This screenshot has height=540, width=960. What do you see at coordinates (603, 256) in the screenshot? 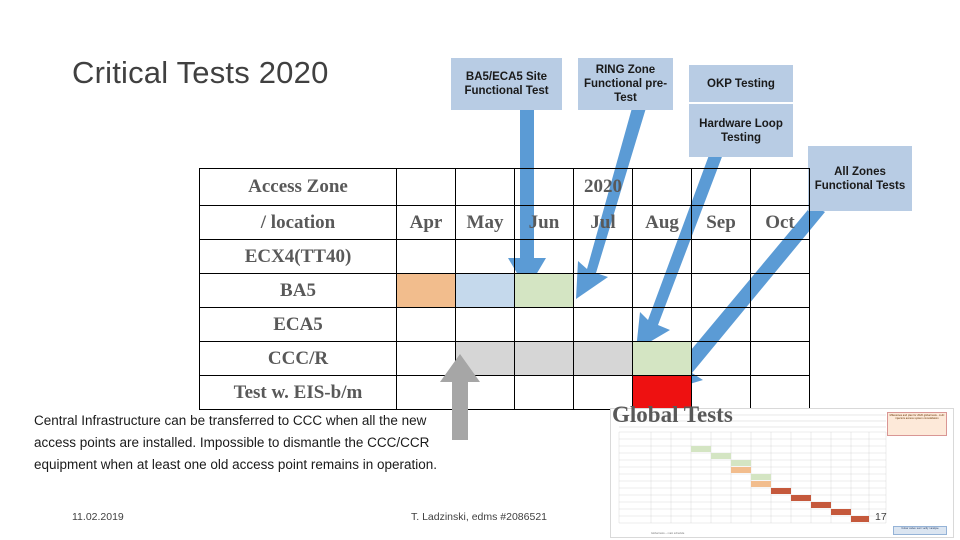
I see `cell-ecx4-jul` at bounding box center [603, 256].